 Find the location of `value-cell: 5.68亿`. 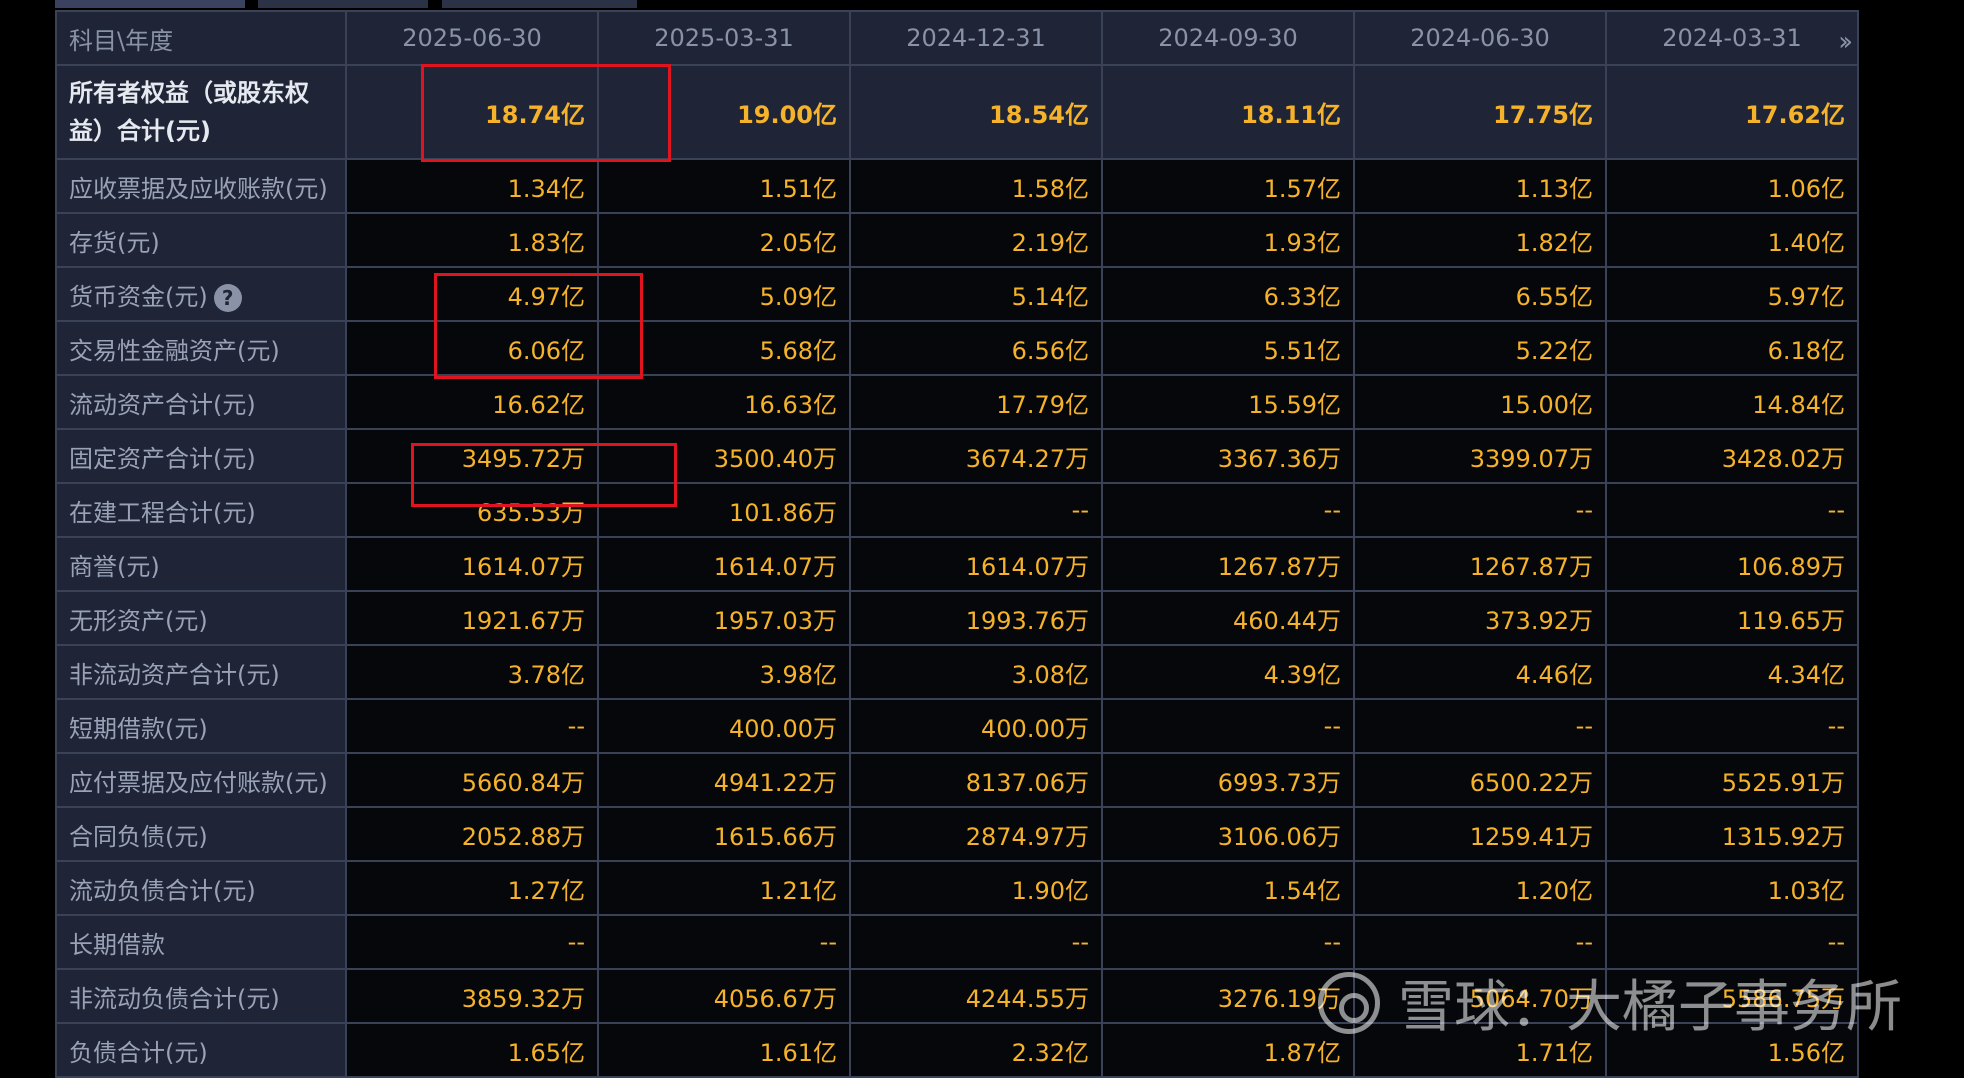

value-cell: 5.68亿 is located at coordinates (724, 348).